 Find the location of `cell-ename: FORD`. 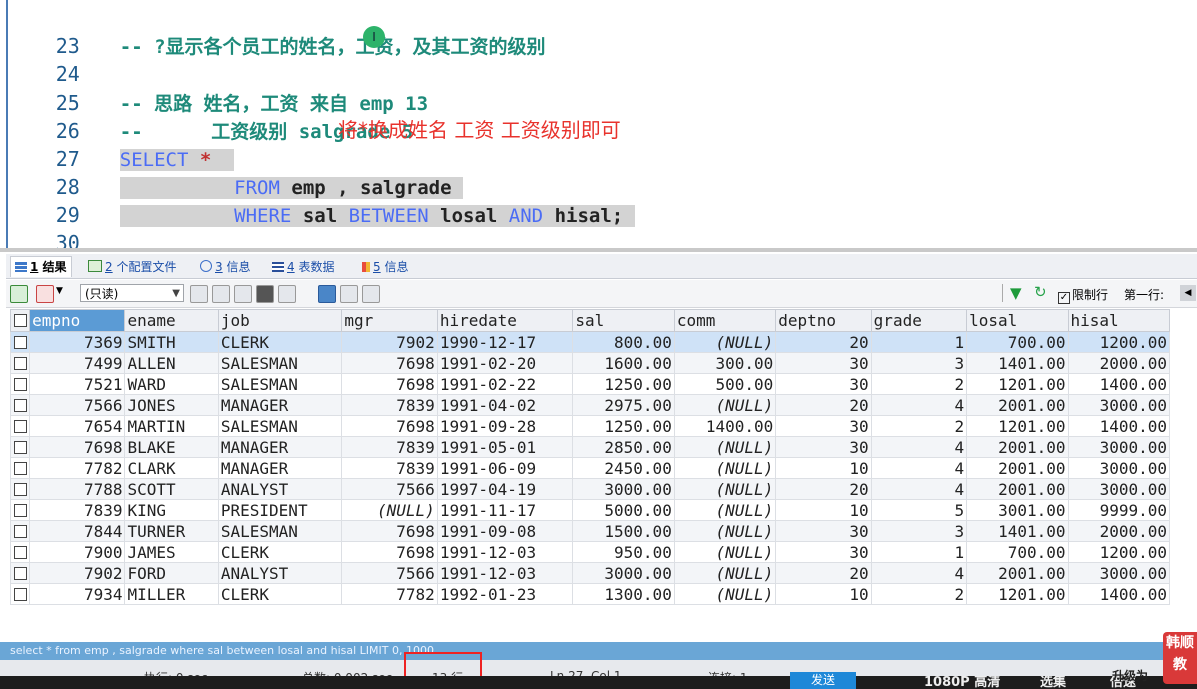

cell-ename: FORD is located at coordinates (171, 573).